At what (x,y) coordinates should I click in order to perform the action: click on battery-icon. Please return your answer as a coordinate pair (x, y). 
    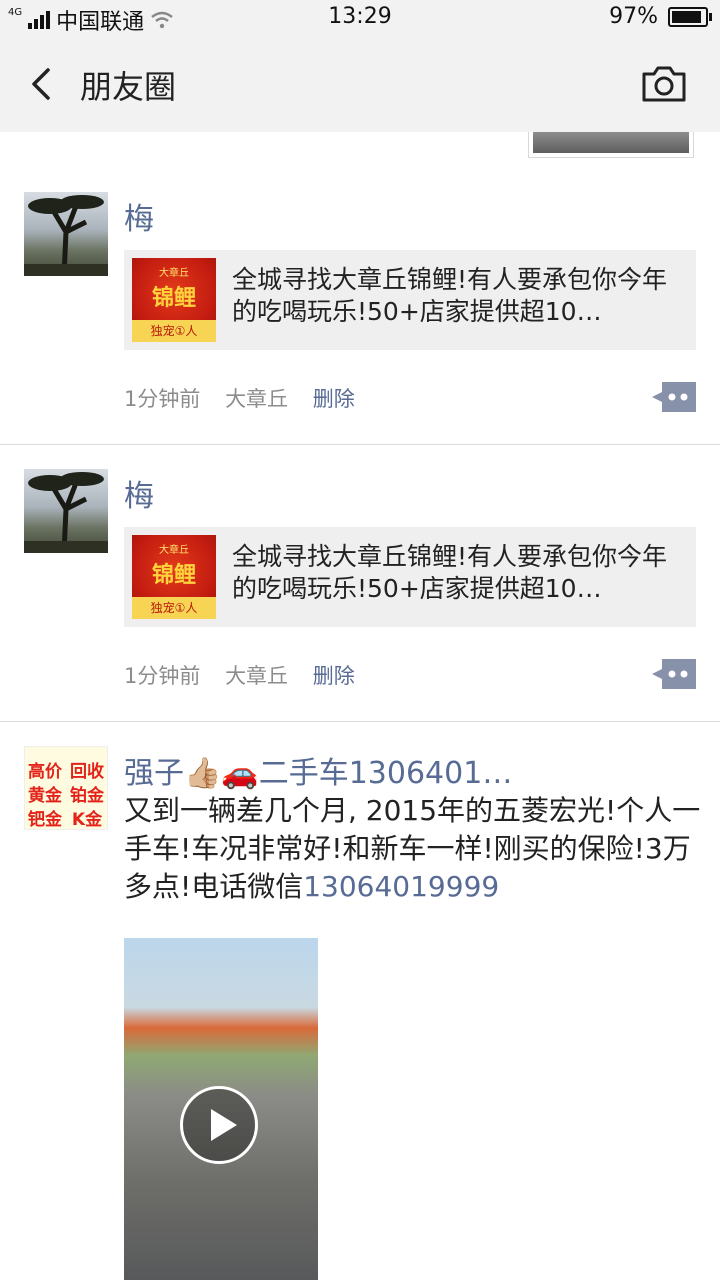
    Looking at the image, I should click on (690, 16).